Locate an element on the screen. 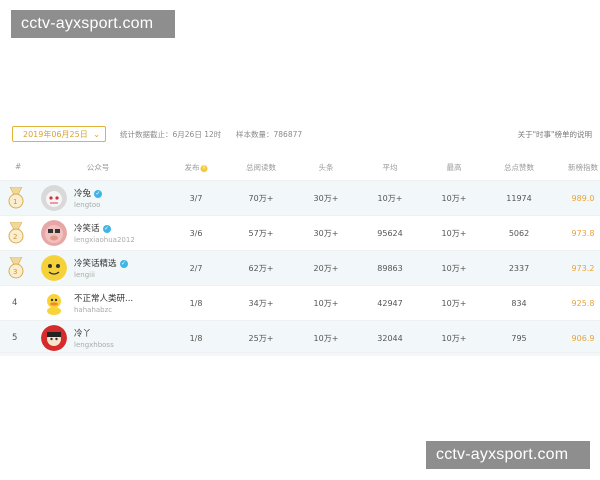 This screenshot has width=600, height=480. index-cell: 906.9 is located at coordinates (583, 338).